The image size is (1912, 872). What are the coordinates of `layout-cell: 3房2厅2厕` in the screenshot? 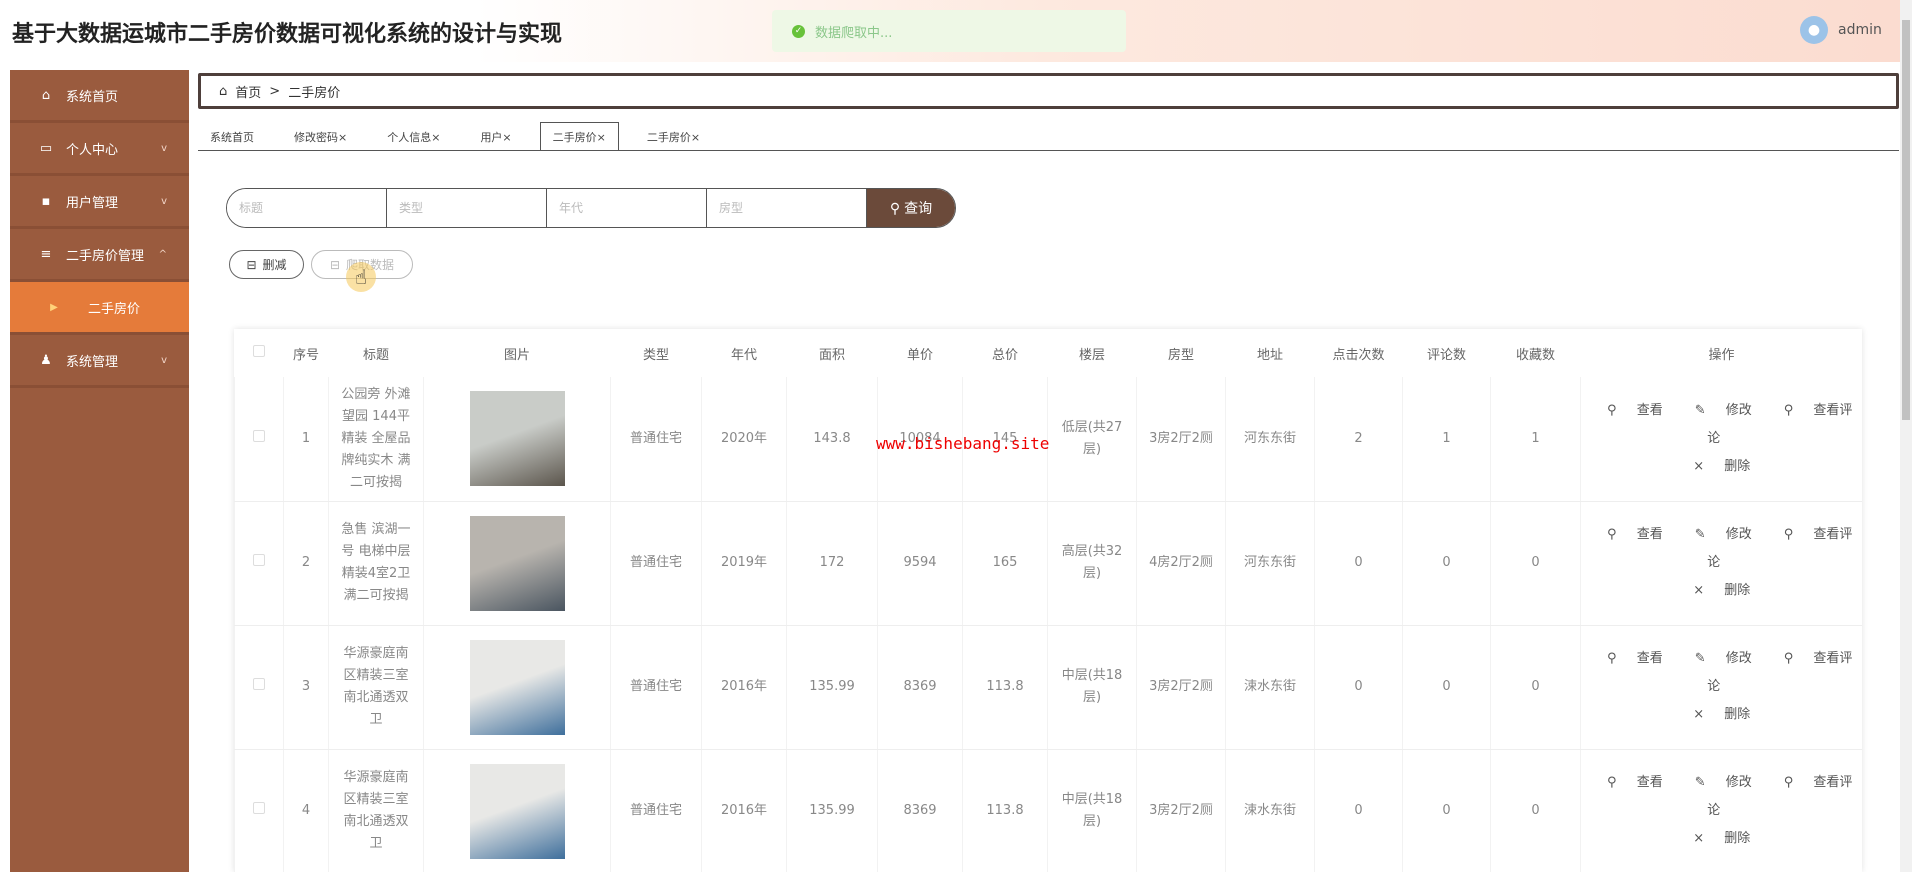 It's located at (1181, 439).